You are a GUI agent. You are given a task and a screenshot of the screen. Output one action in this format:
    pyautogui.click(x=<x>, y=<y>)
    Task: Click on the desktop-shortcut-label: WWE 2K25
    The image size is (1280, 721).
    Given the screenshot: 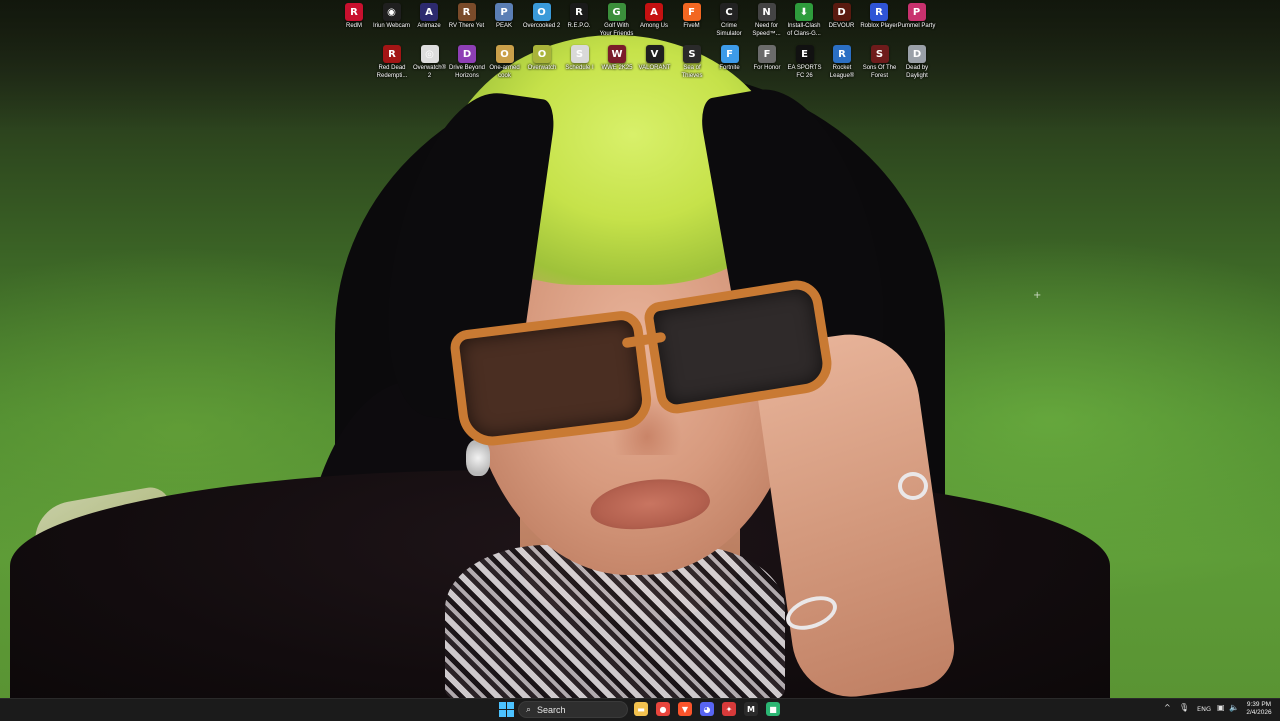 What is the action you would take?
    pyautogui.click(x=617, y=68)
    